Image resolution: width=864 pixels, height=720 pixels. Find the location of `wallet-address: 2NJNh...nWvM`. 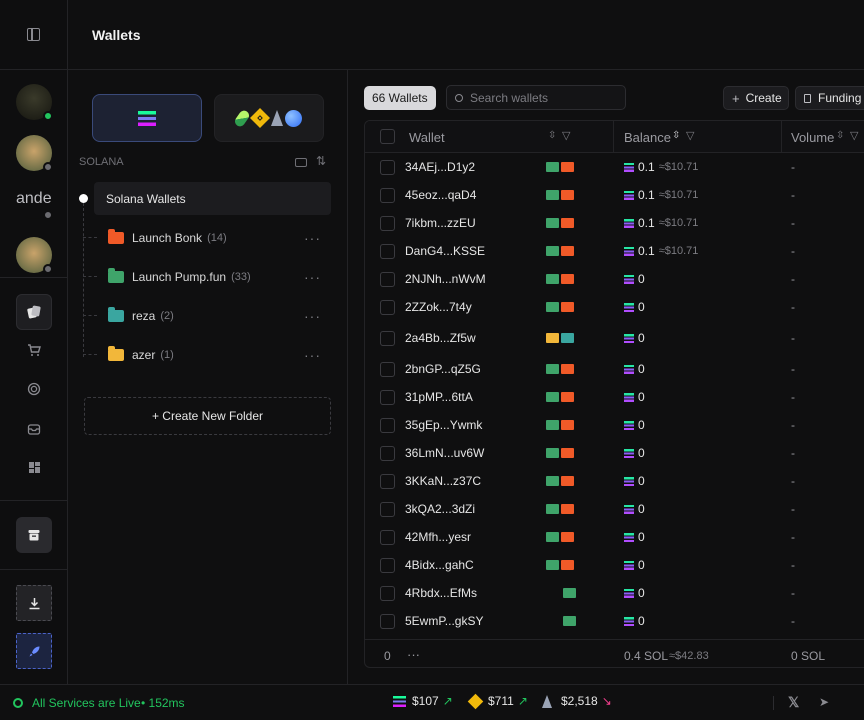

wallet-address: 2NJNh...nWvM is located at coordinates (445, 279).